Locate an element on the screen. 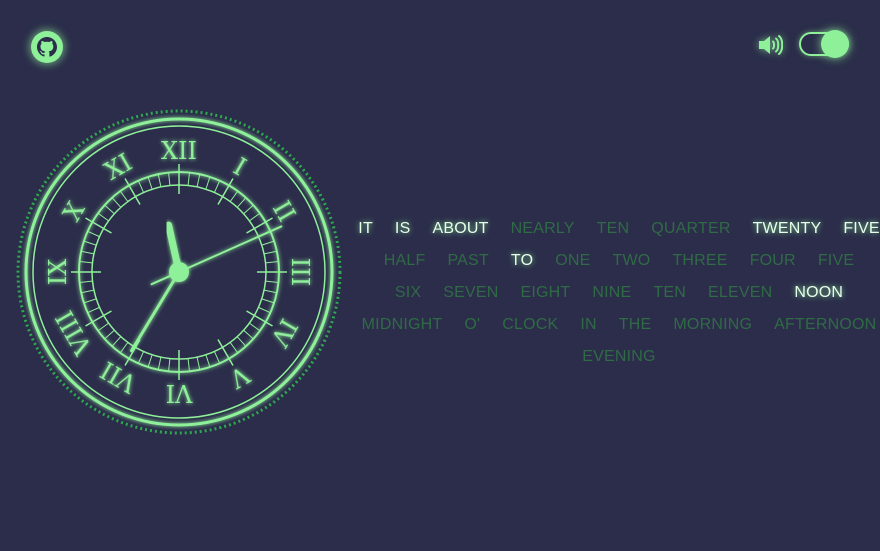 The width and height of the screenshot is (880, 551). numeral-xi: XI is located at coordinates (118, 167).